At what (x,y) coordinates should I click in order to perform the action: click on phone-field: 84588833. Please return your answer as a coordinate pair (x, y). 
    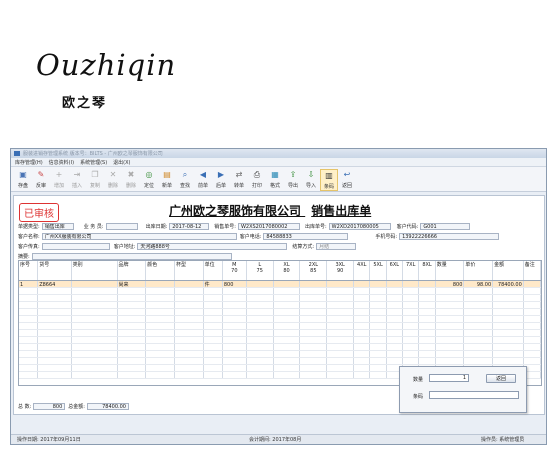
    Looking at the image, I should click on (306, 236).